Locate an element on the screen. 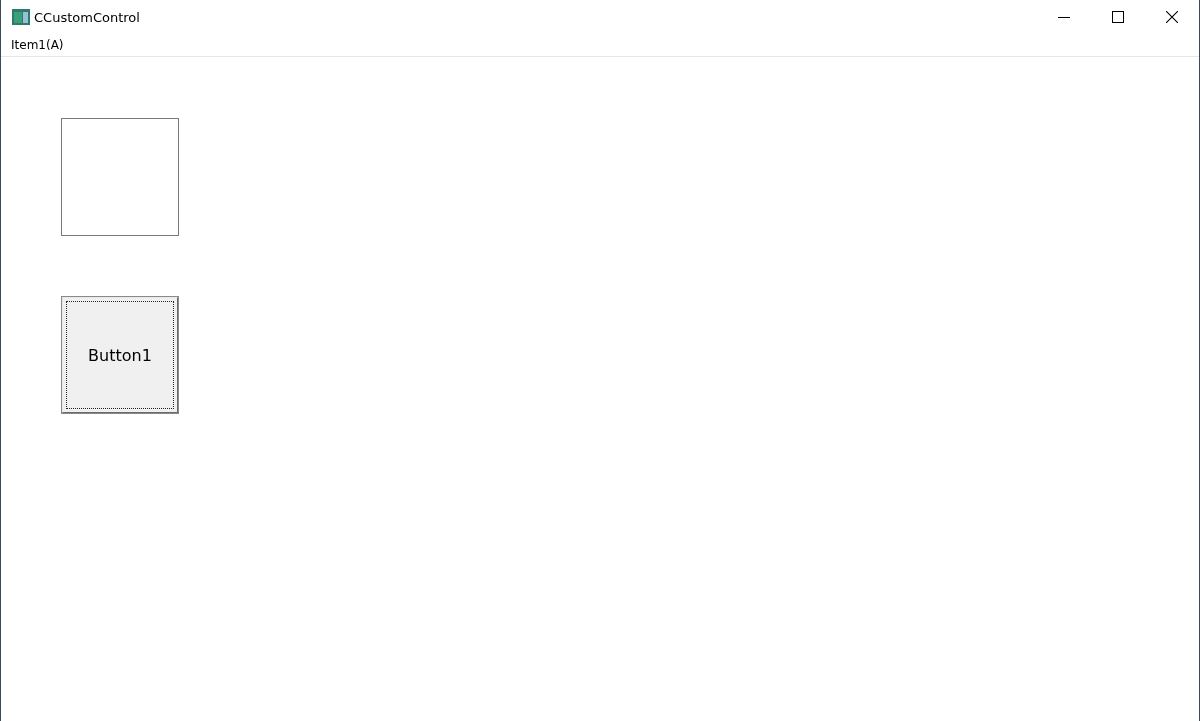 The height and width of the screenshot is (721, 1200). close-icon is located at coordinates (1172, 17).